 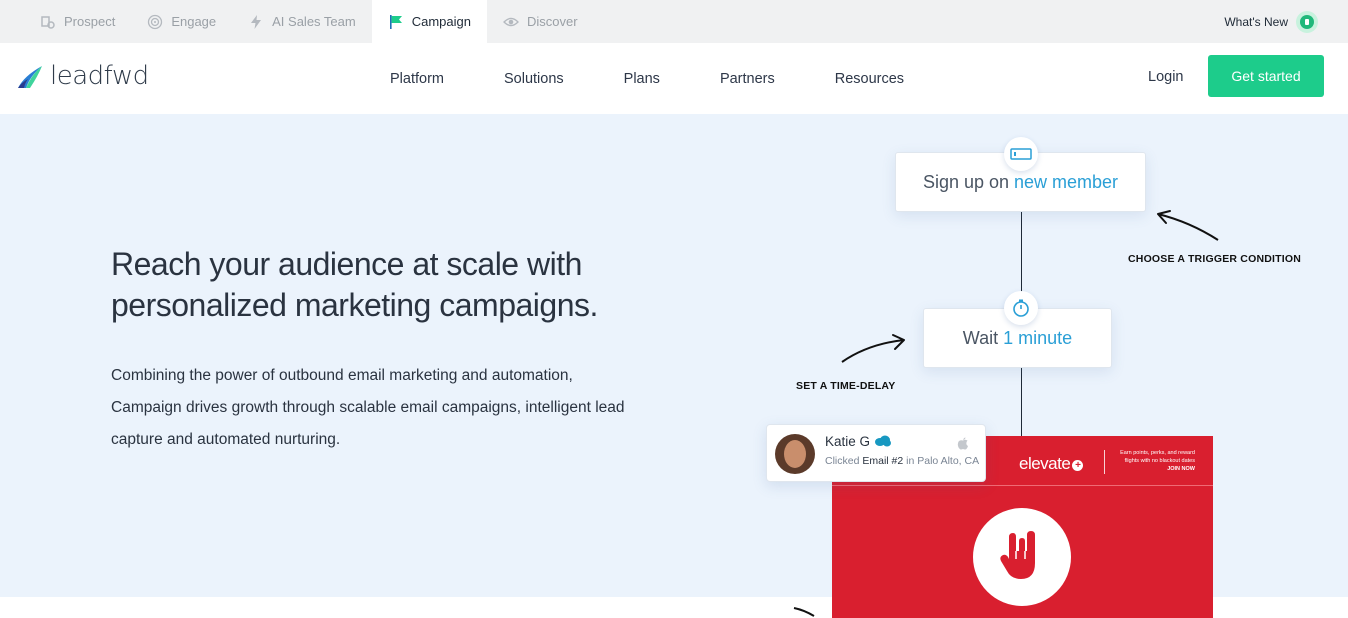 I want to click on tab-engage-label: Engage, so click(x=194, y=21).